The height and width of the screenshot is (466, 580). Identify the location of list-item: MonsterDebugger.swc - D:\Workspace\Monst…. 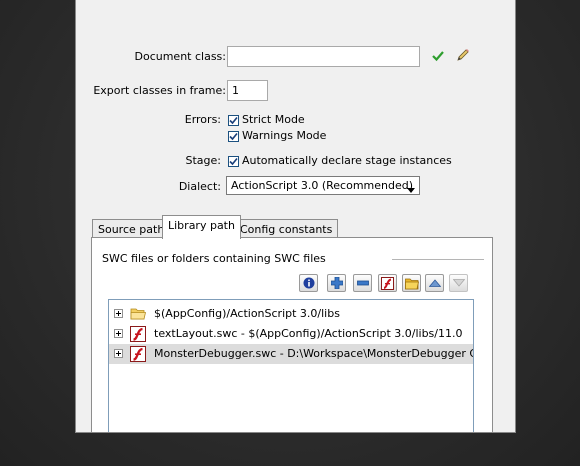
(291, 354).